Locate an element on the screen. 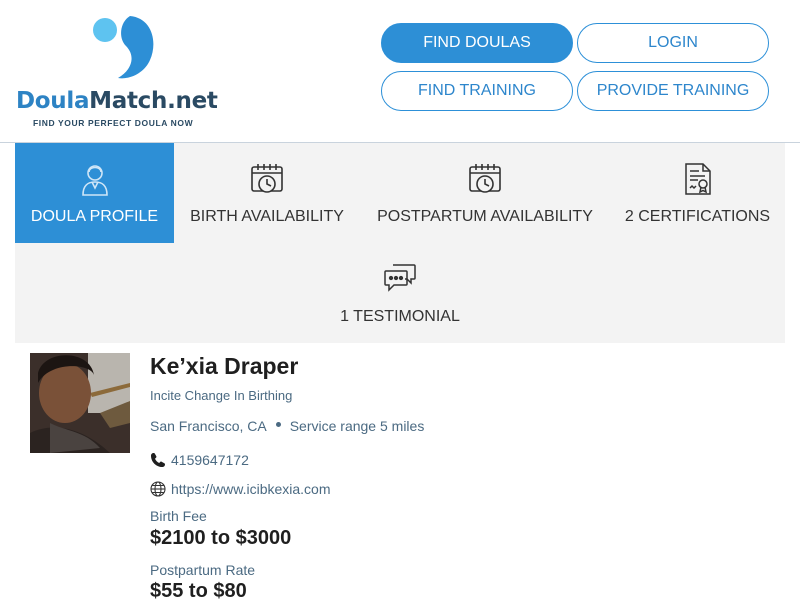 The image size is (800, 600). city: San Francisco, CA is located at coordinates (208, 426).